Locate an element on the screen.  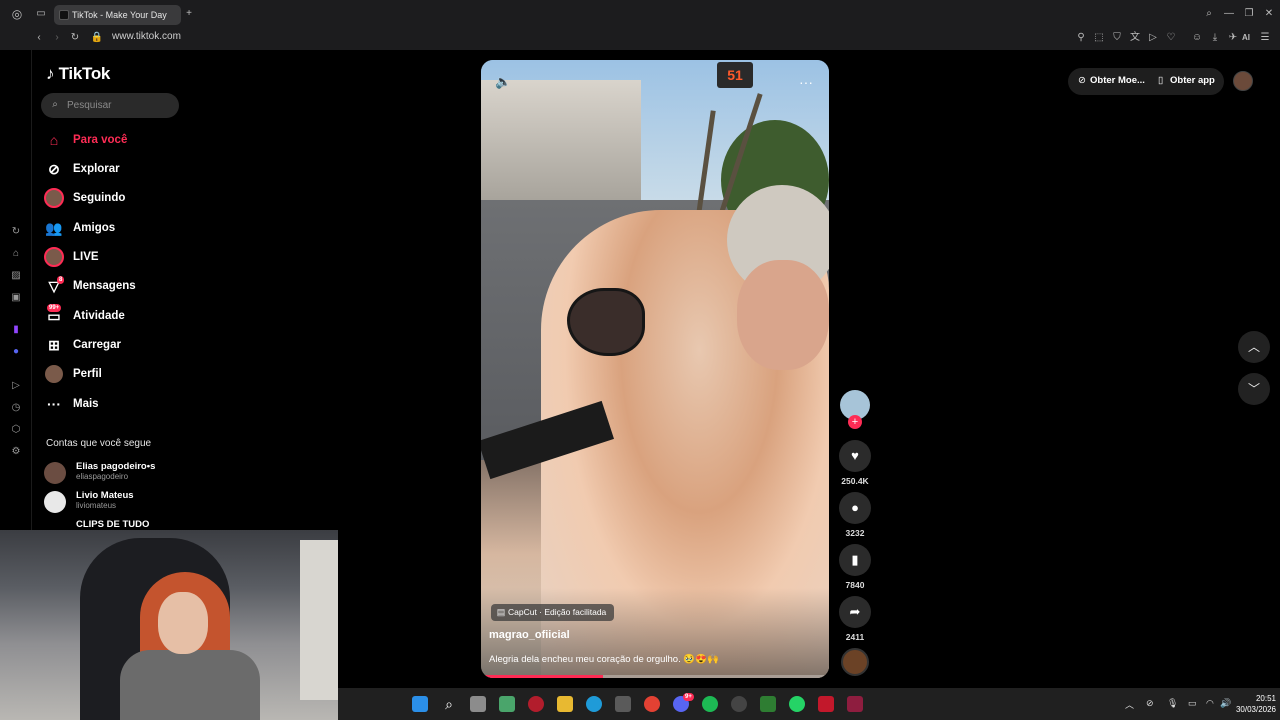
new-tab-button: + is located at coordinates (189, 14).